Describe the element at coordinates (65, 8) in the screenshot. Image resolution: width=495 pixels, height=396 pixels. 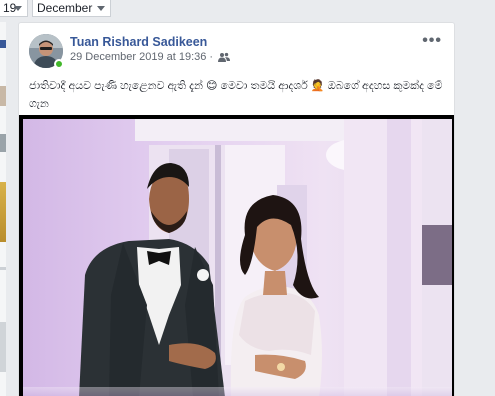
I see `month-select-value: December` at that location.